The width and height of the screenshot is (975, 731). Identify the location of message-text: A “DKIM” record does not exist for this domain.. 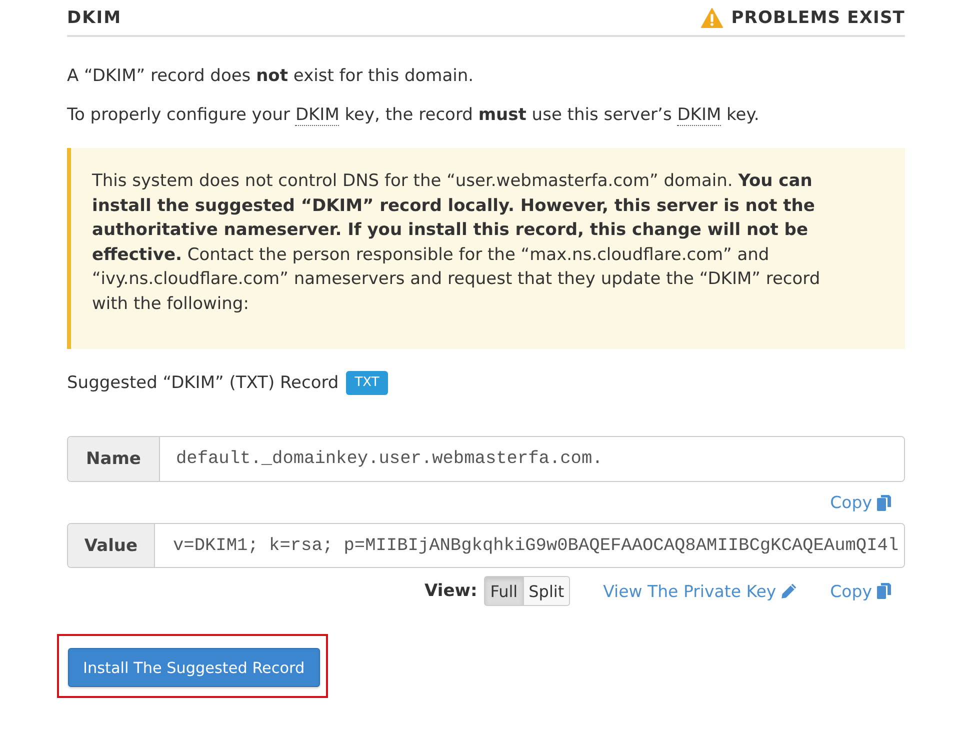
(271, 76).